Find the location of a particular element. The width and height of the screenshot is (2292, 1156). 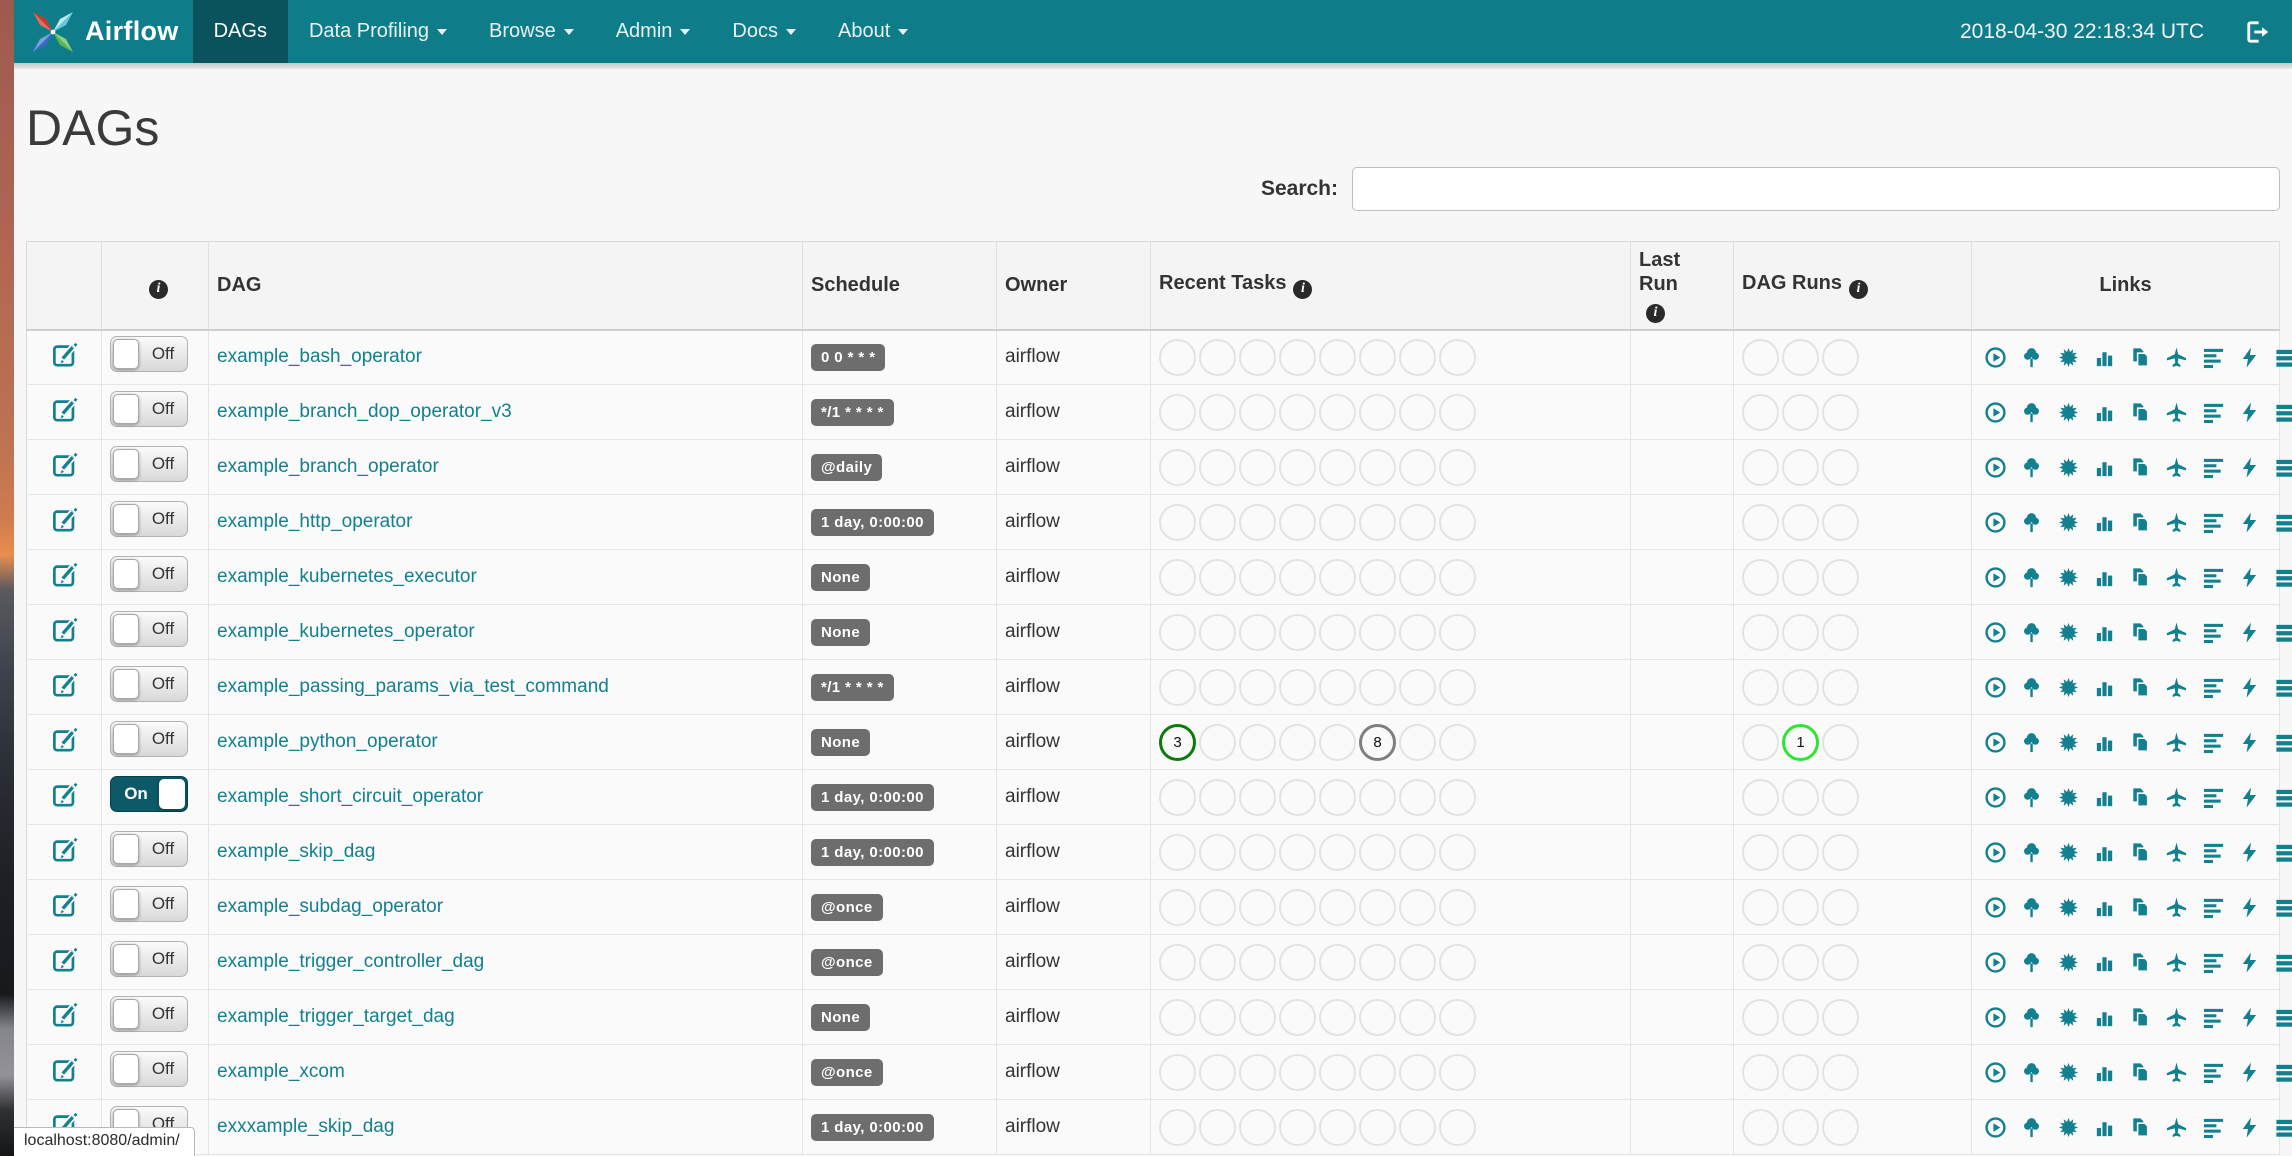

nav-item-dags: DAGs is located at coordinates (240, 31).